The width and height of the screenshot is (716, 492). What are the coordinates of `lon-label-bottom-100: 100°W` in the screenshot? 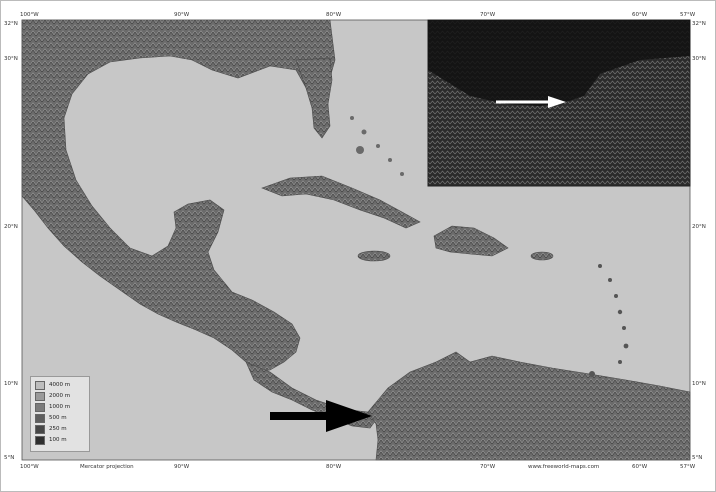 It's located at (29, 467).